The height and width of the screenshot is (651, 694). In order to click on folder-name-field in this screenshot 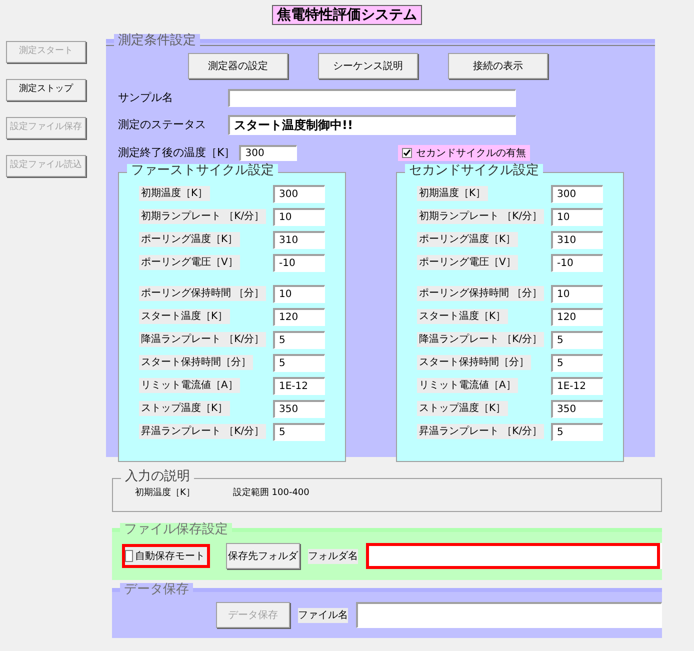, I will do `click(513, 556)`.